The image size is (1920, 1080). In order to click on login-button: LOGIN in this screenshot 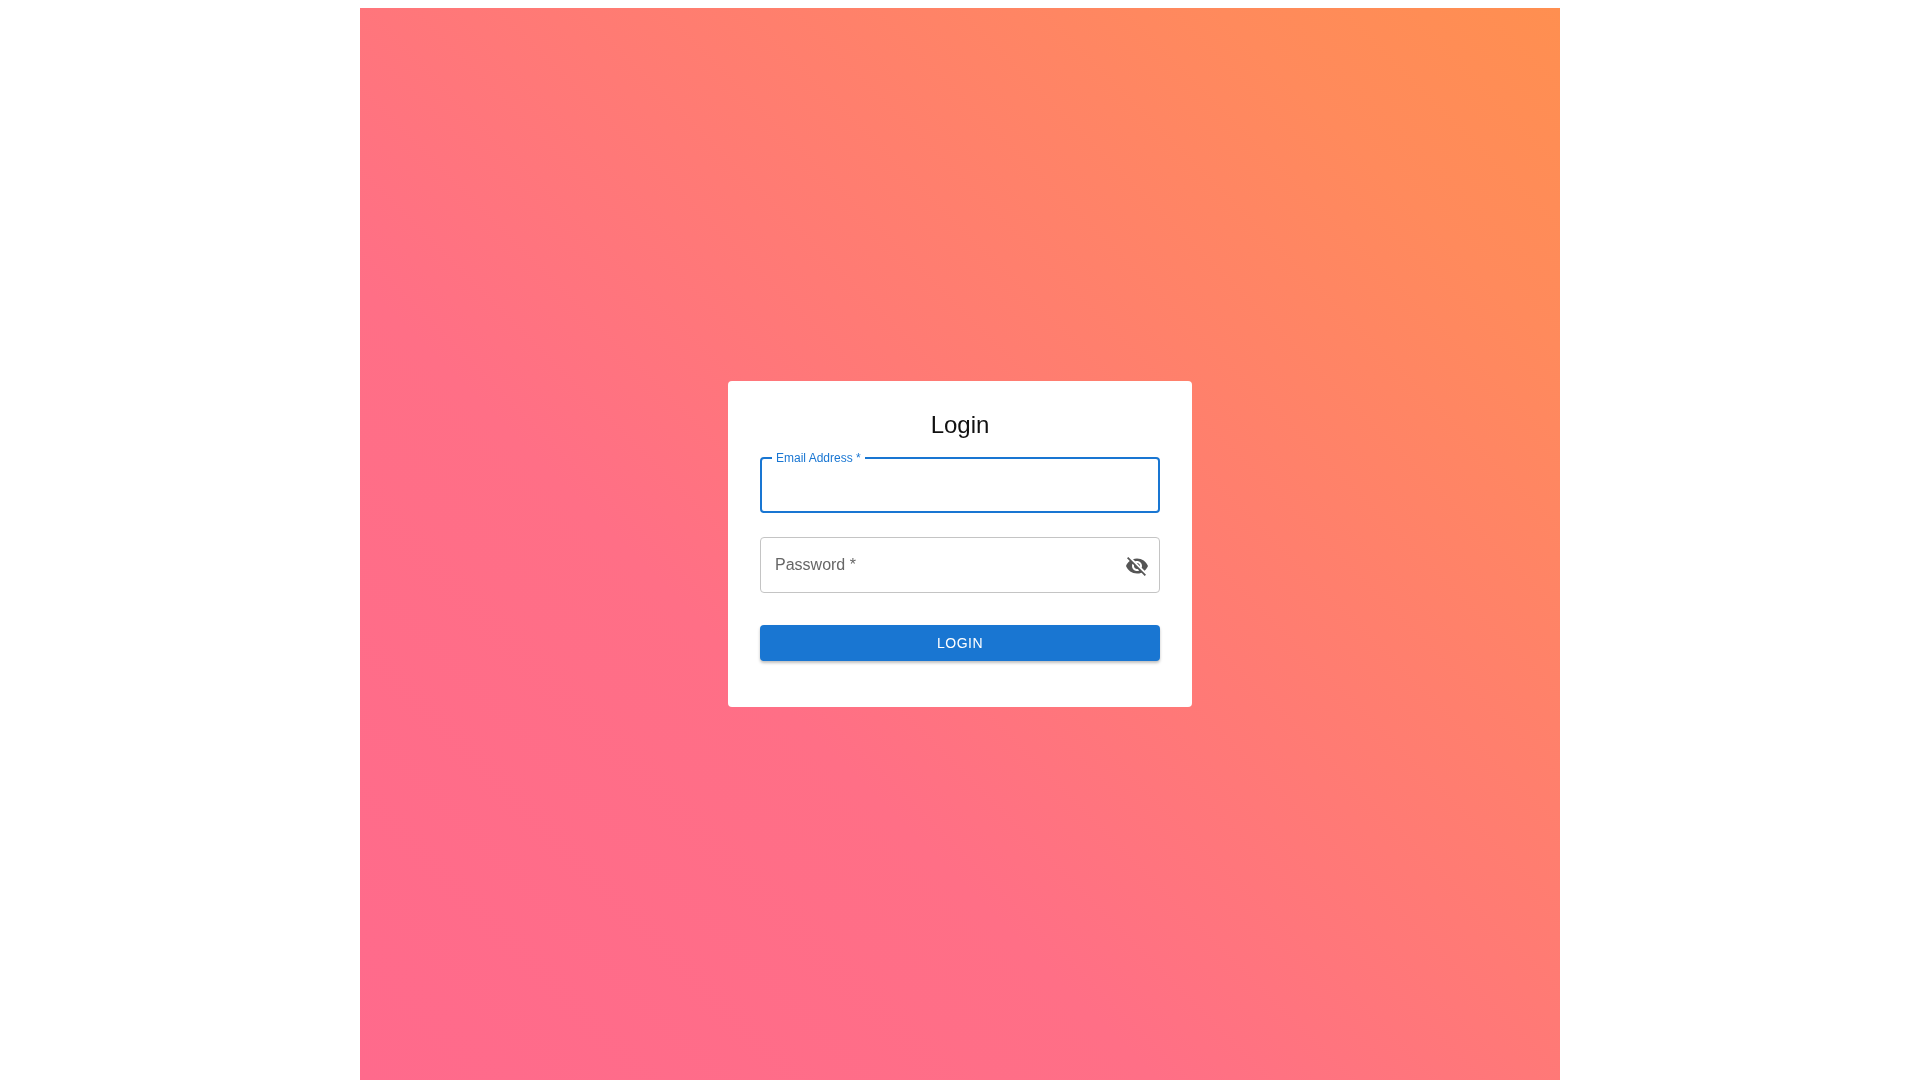, I will do `click(960, 642)`.